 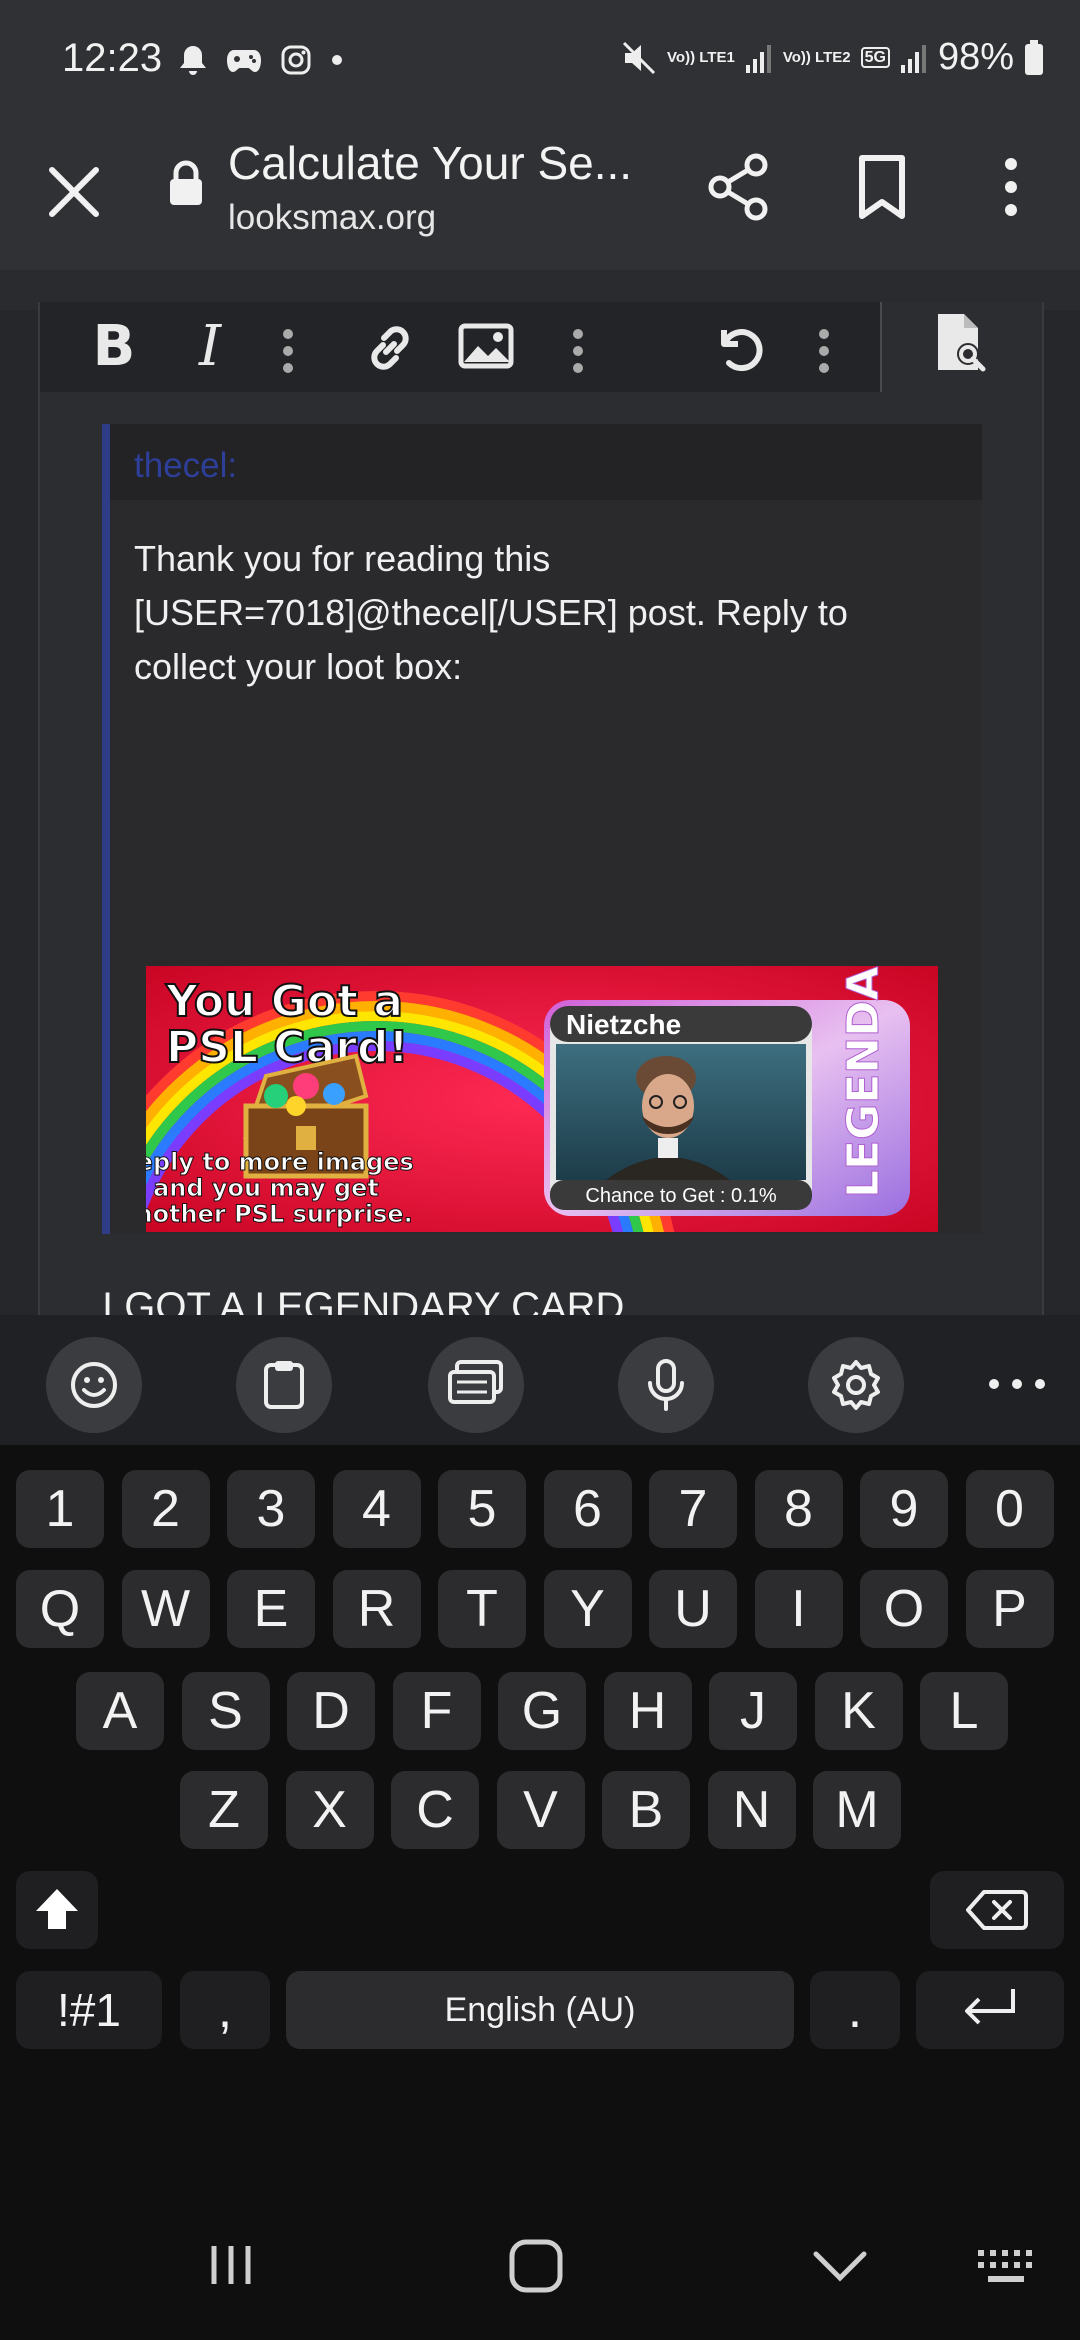 I want to click on quote-author: thecel:, so click(x=185, y=466).